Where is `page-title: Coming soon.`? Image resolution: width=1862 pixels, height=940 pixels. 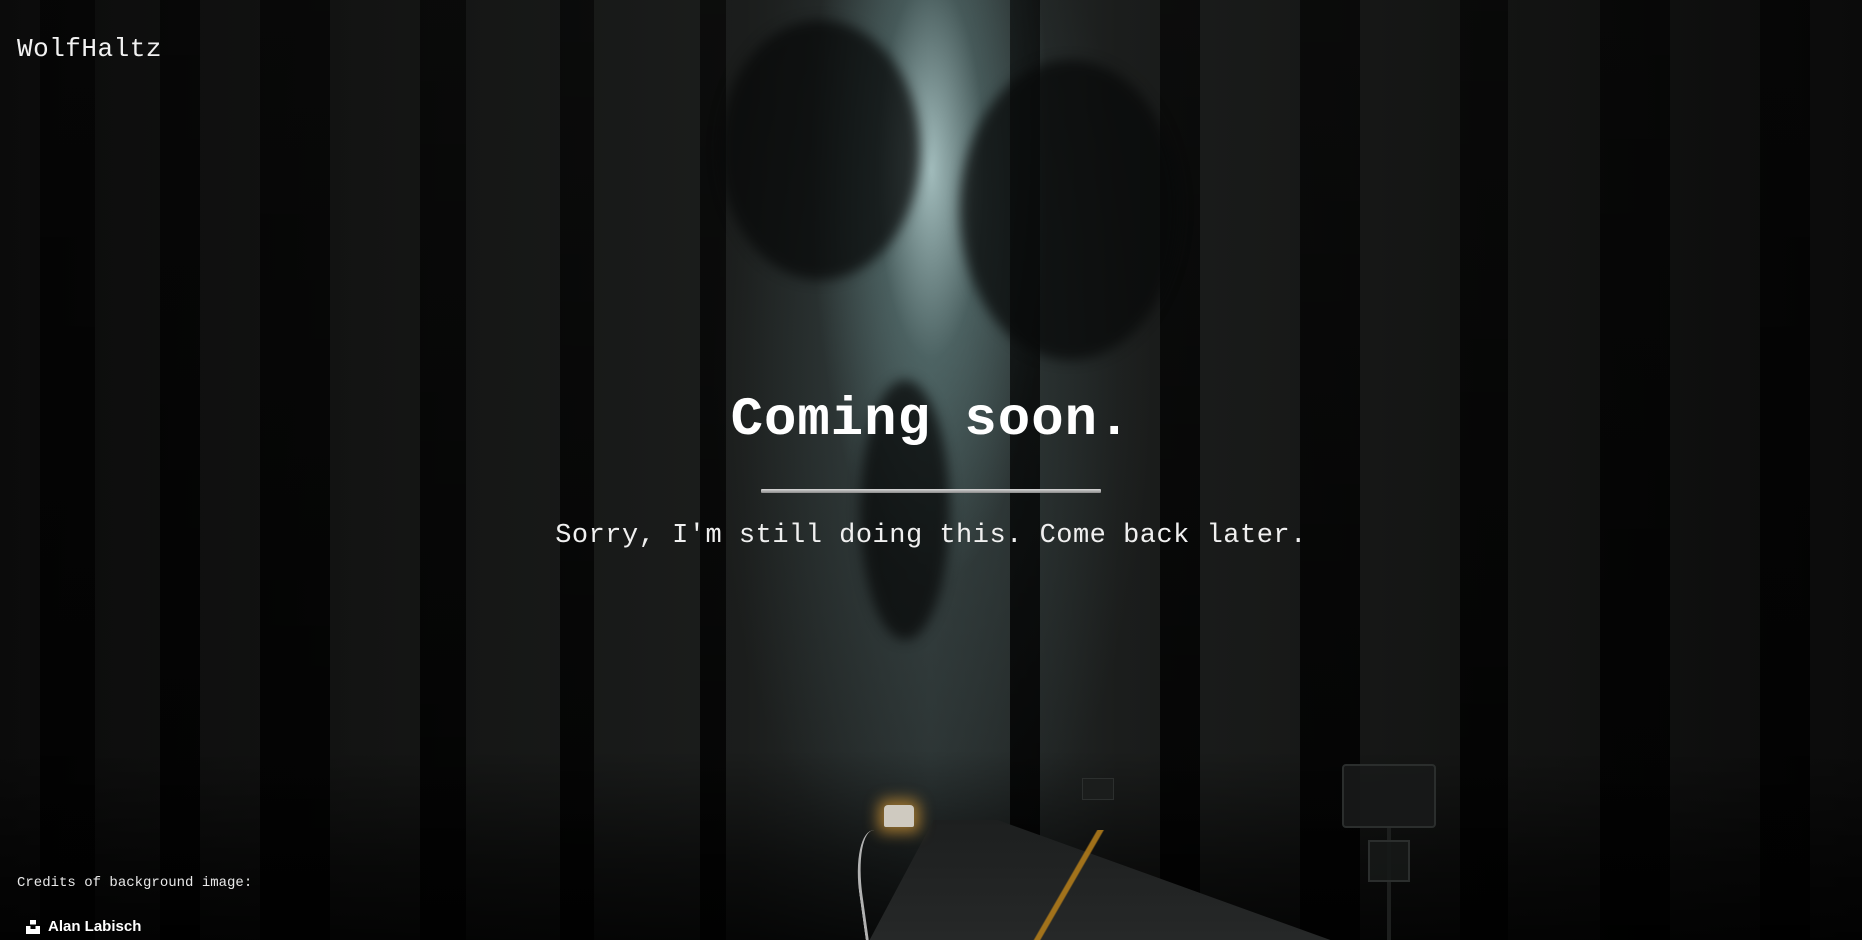 page-title: Coming soon. is located at coordinates (931, 420).